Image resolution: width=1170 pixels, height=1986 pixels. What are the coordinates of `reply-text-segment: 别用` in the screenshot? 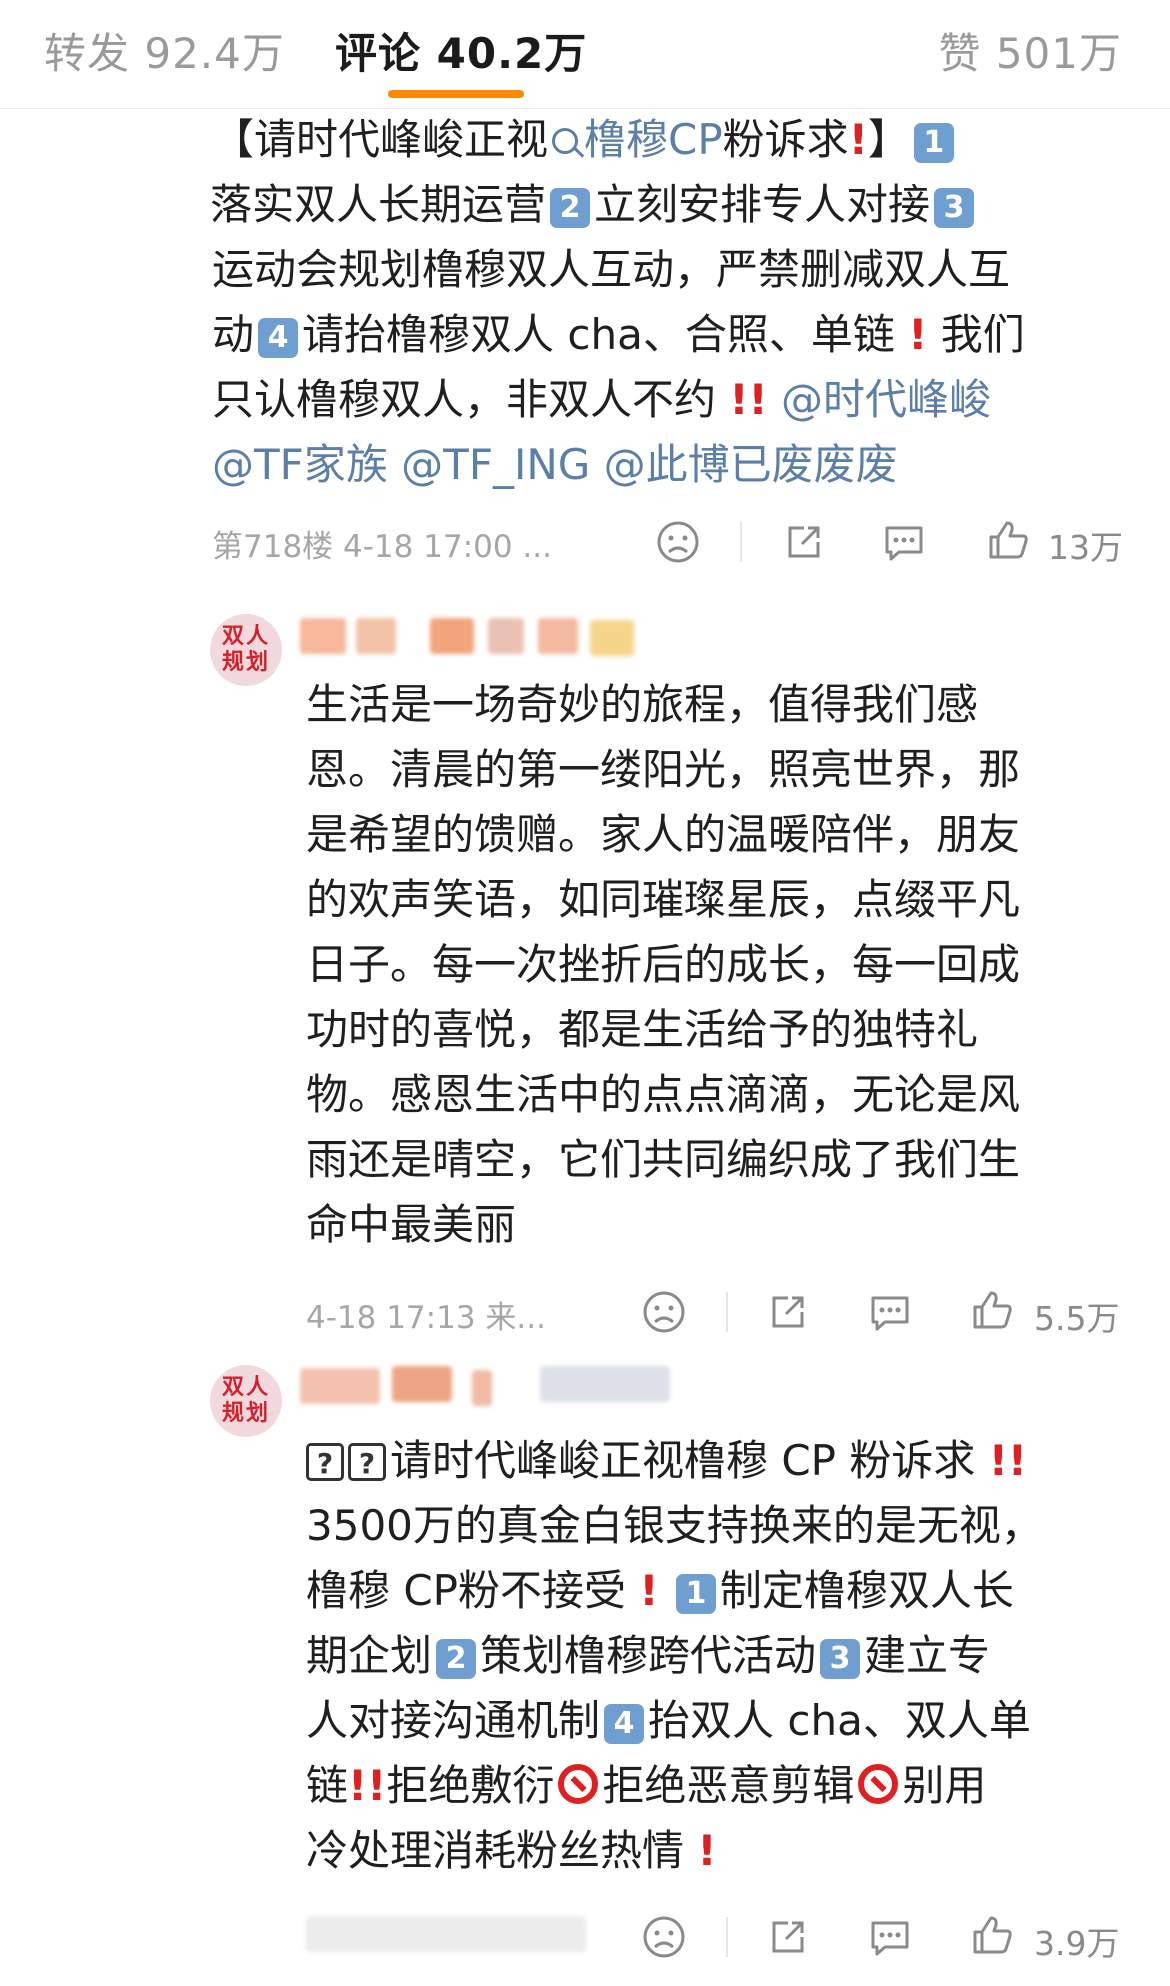 It's located at (944, 1785).